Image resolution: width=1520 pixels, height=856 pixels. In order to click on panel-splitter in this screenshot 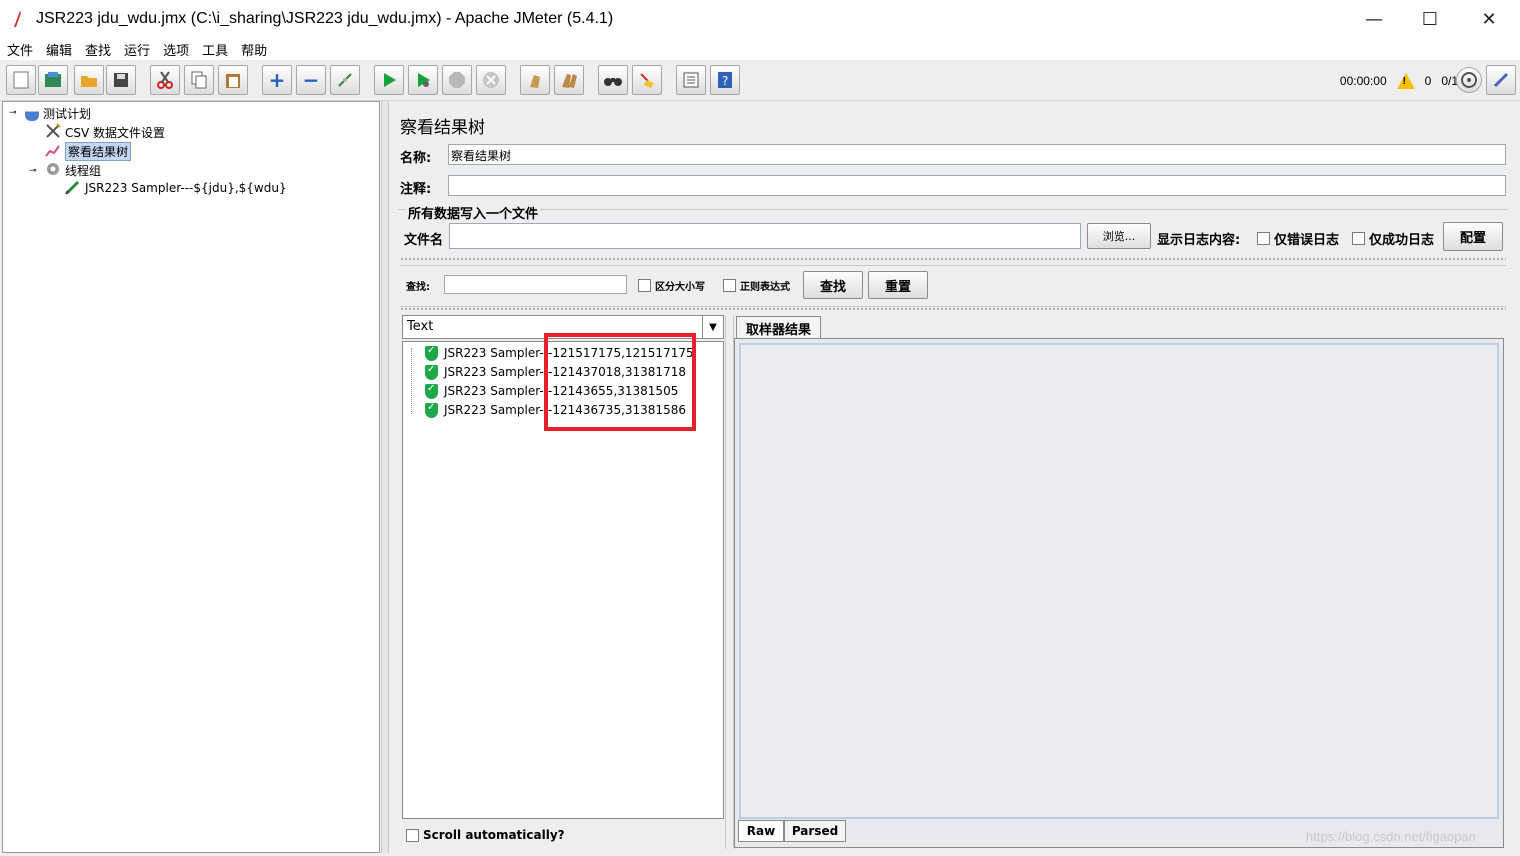, I will do `click(385, 477)`.